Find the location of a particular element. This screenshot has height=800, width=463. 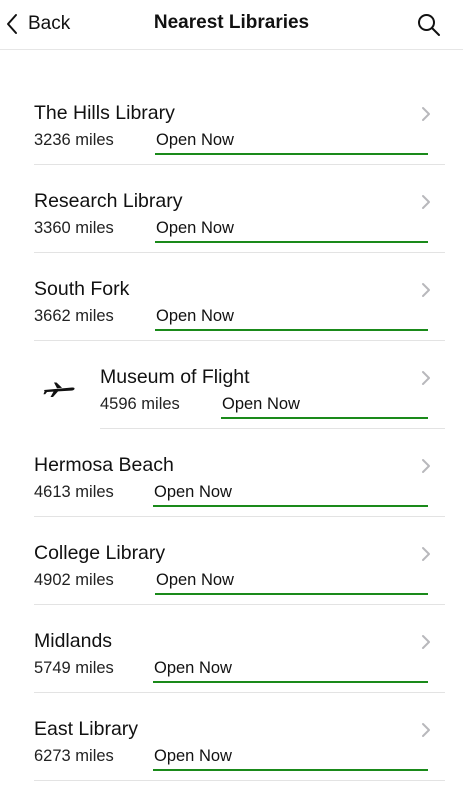

library-row: College Library 4902 miles Open Now is located at coordinates (231, 561).